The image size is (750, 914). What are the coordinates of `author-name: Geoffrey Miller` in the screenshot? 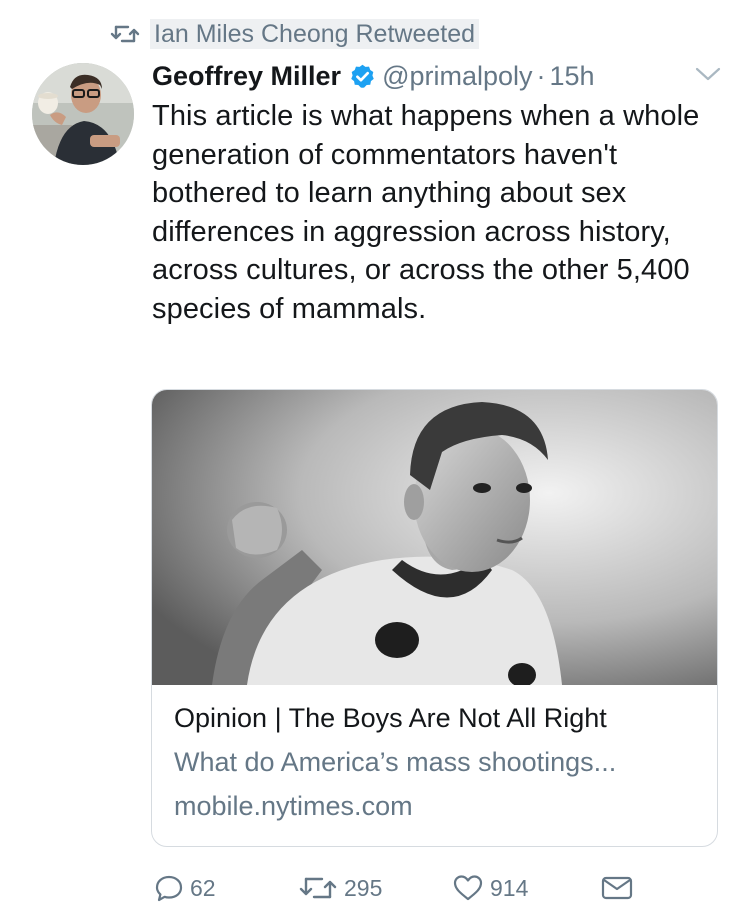 It's located at (246, 76).